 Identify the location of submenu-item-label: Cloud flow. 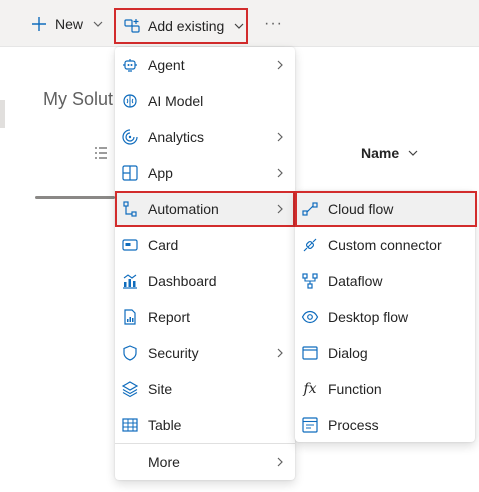
(361, 209).